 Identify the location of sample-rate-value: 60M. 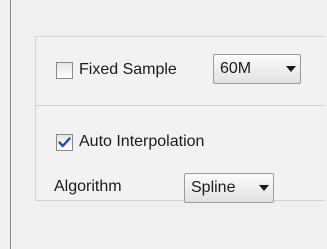
(236, 68).